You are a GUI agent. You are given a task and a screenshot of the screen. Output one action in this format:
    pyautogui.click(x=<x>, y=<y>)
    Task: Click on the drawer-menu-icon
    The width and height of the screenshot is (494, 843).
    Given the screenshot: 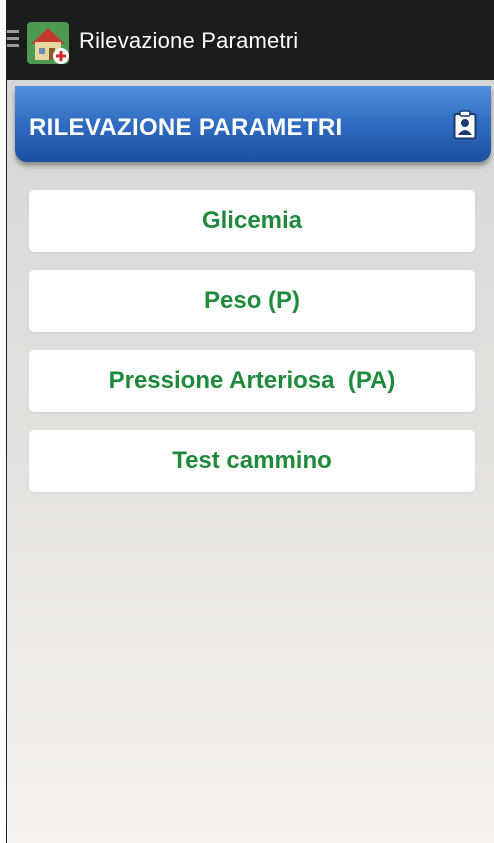 What is the action you would take?
    pyautogui.click(x=14, y=39)
    